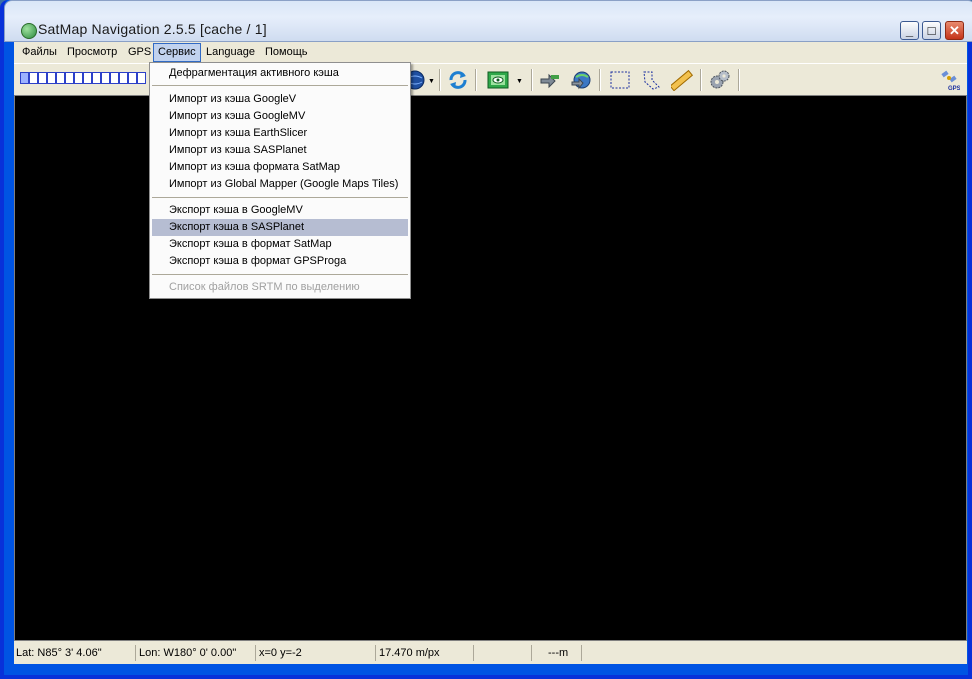 Image resolution: width=972 pixels, height=679 pixels. I want to click on menu-service: Сервис, so click(177, 52).